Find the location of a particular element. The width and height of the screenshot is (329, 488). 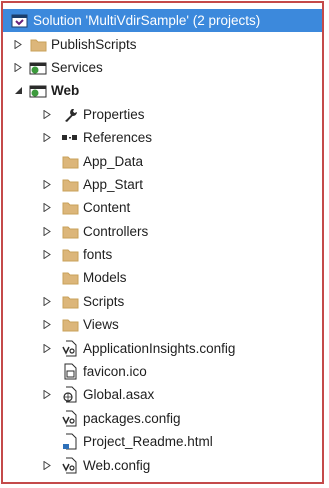

global-asax-icon is located at coordinates (70, 394).